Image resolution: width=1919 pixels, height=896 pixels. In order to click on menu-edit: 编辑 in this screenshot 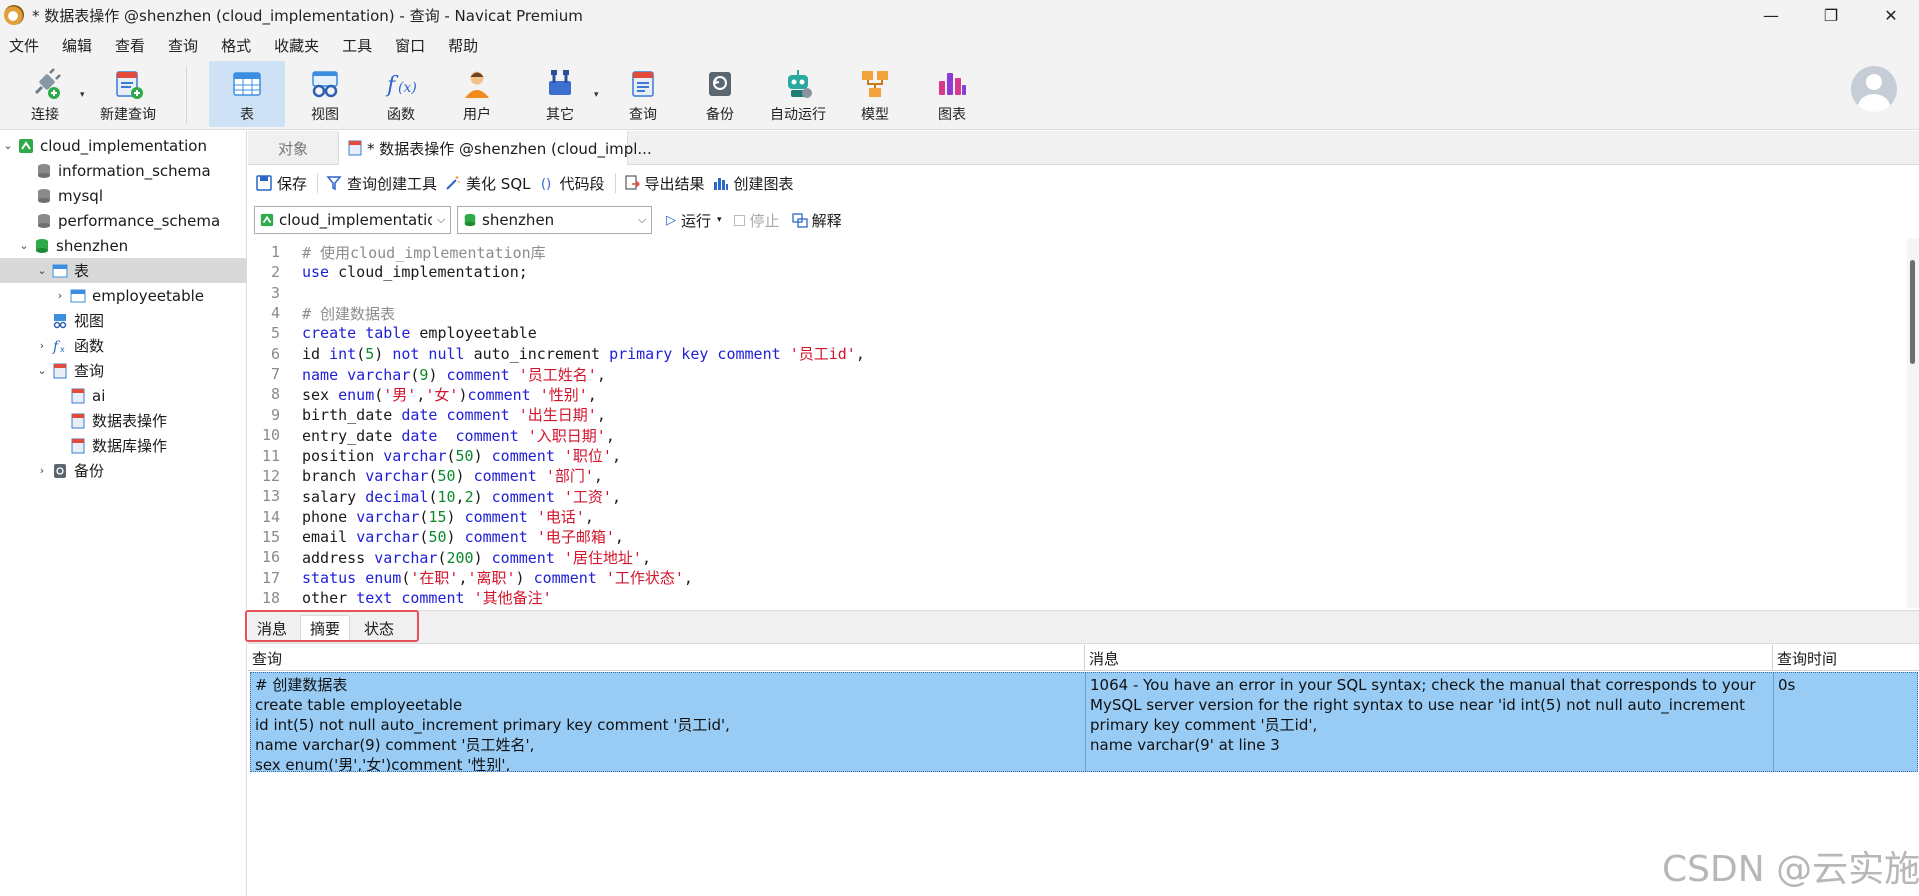, I will do `click(79, 45)`.